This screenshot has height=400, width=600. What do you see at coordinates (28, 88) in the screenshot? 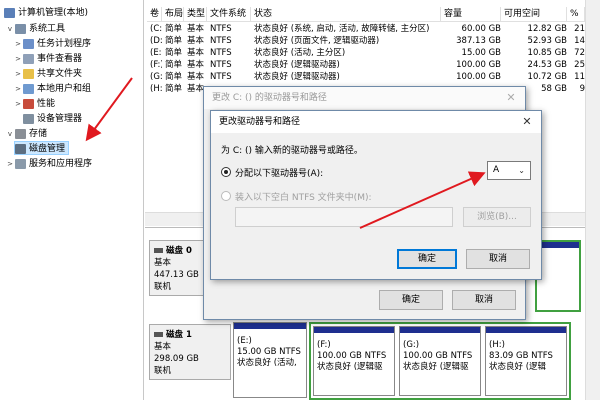
I see `users-icon` at bounding box center [28, 88].